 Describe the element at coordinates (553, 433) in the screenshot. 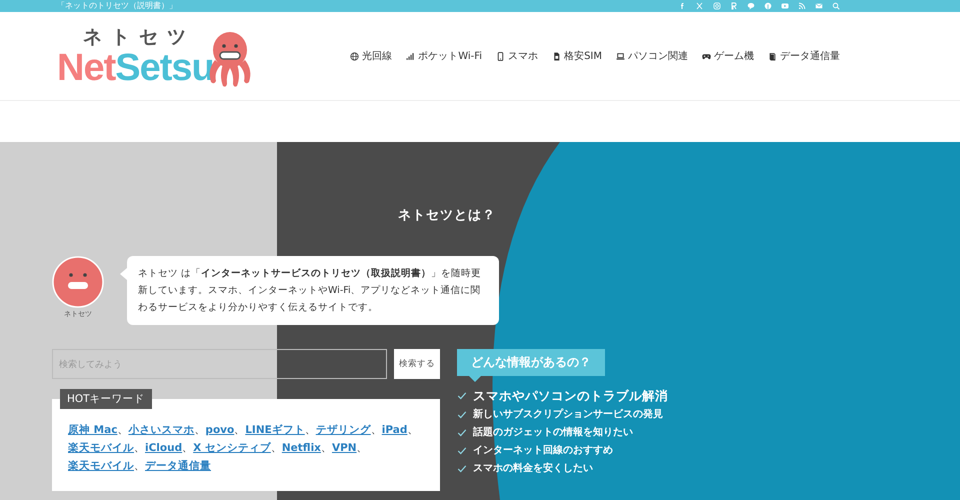

I see `info-item: 話題のガジェットの情報を知りたい` at that location.